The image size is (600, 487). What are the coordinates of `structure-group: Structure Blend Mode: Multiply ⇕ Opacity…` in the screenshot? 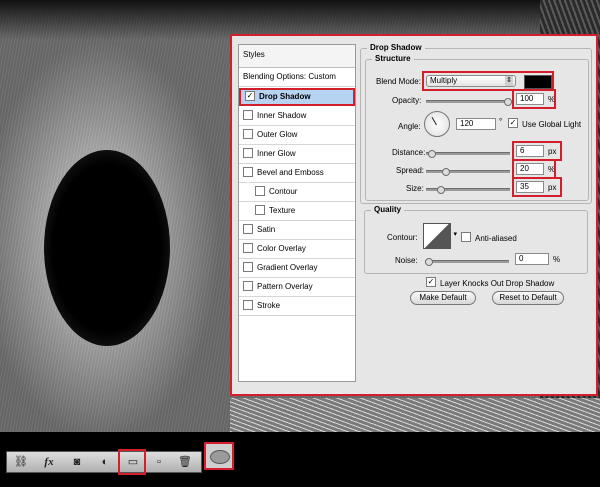 It's located at (477, 127).